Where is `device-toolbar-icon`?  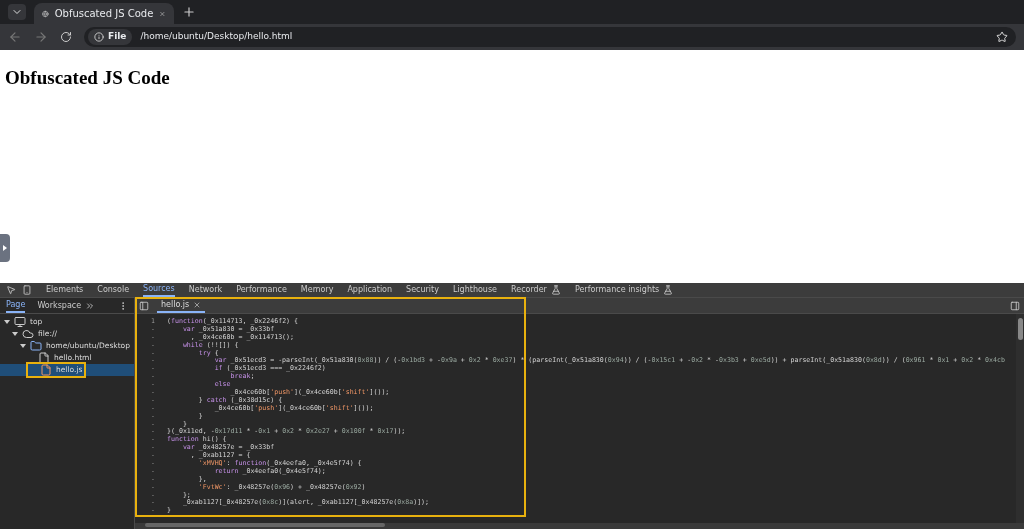 device-toolbar-icon is located at coordinates (27, 290).